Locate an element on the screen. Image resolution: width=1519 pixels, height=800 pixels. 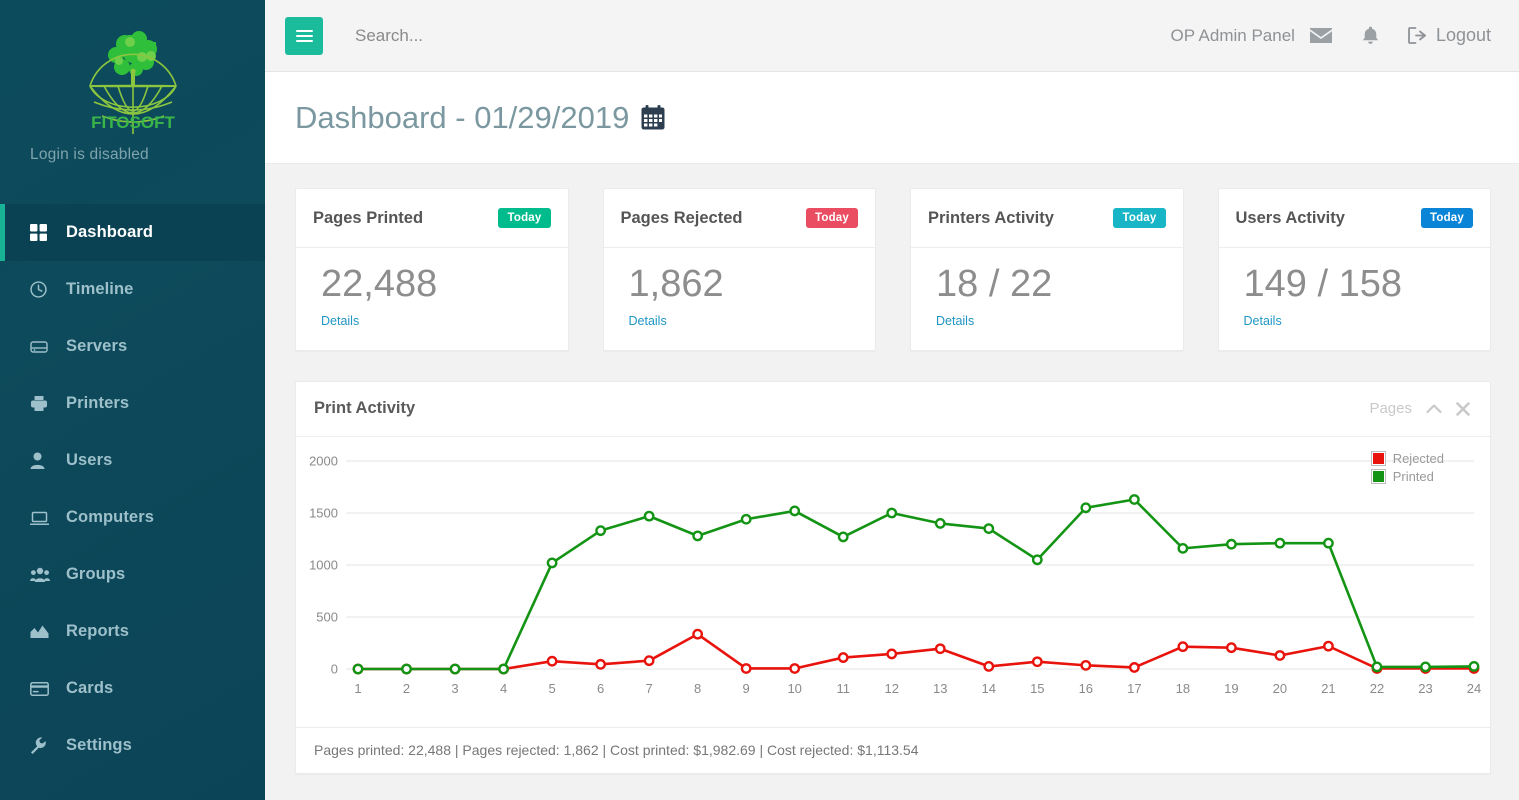
sidebar-item-users: Users is located at coordinates (132, 460).